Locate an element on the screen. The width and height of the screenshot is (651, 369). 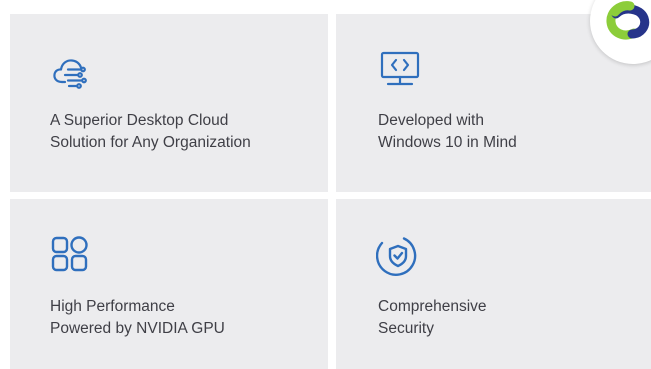
feature-text: High Performance Powered by NVIDIA GPU is located at coordinates (137, 317).